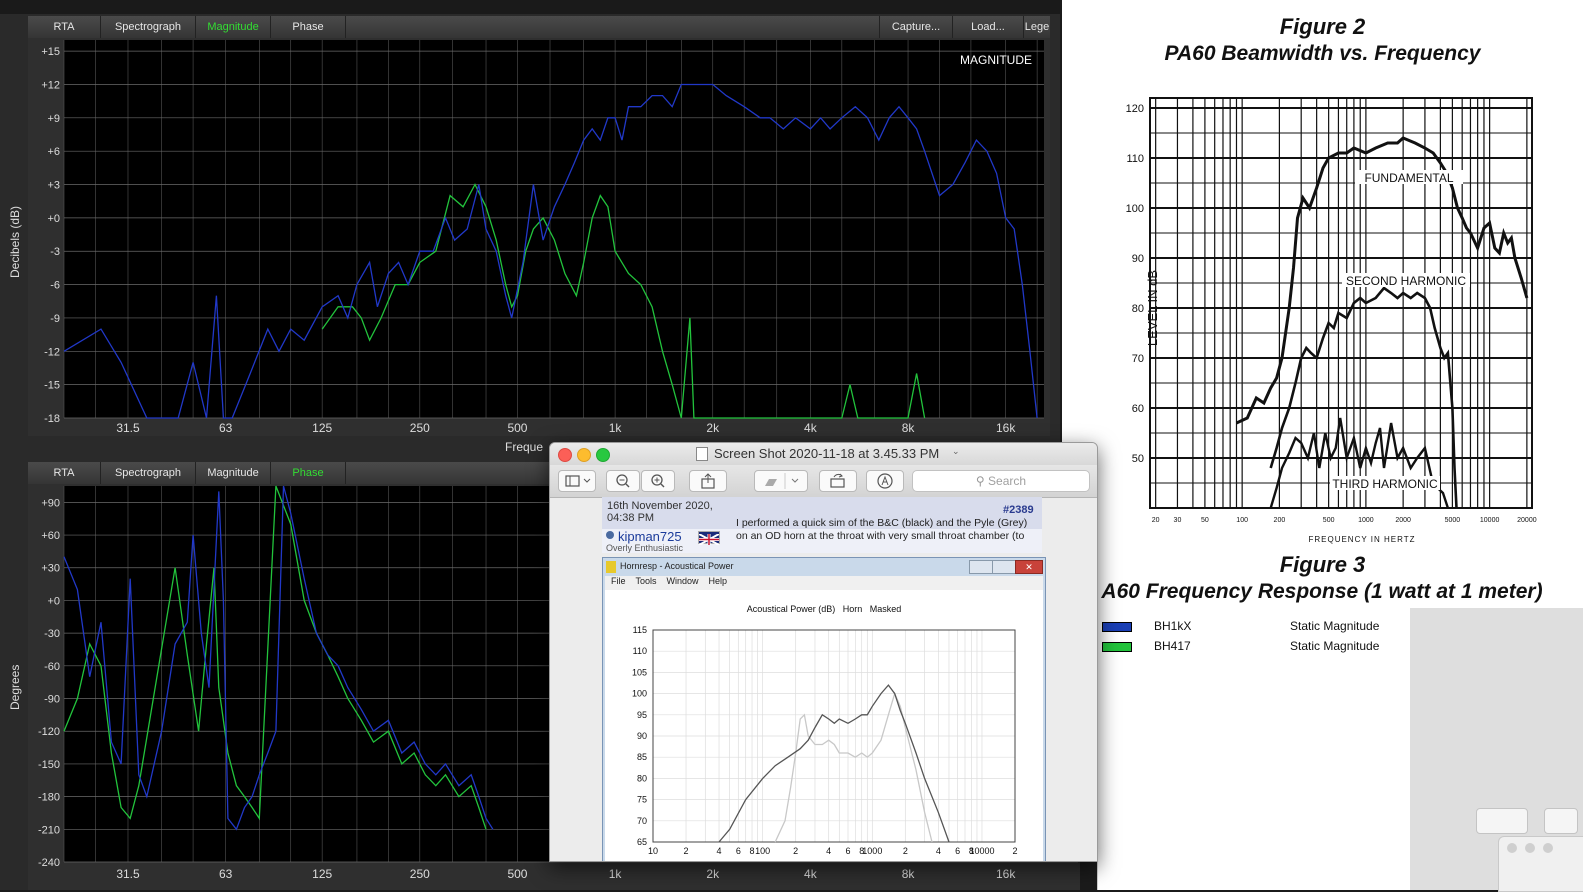 The height and width of the screenshot is (892, 1583). What do you see at coordinates (64, 27) in the screenshot?
I see `tab-rta-top: RTA` at bounding box center [64, 27].